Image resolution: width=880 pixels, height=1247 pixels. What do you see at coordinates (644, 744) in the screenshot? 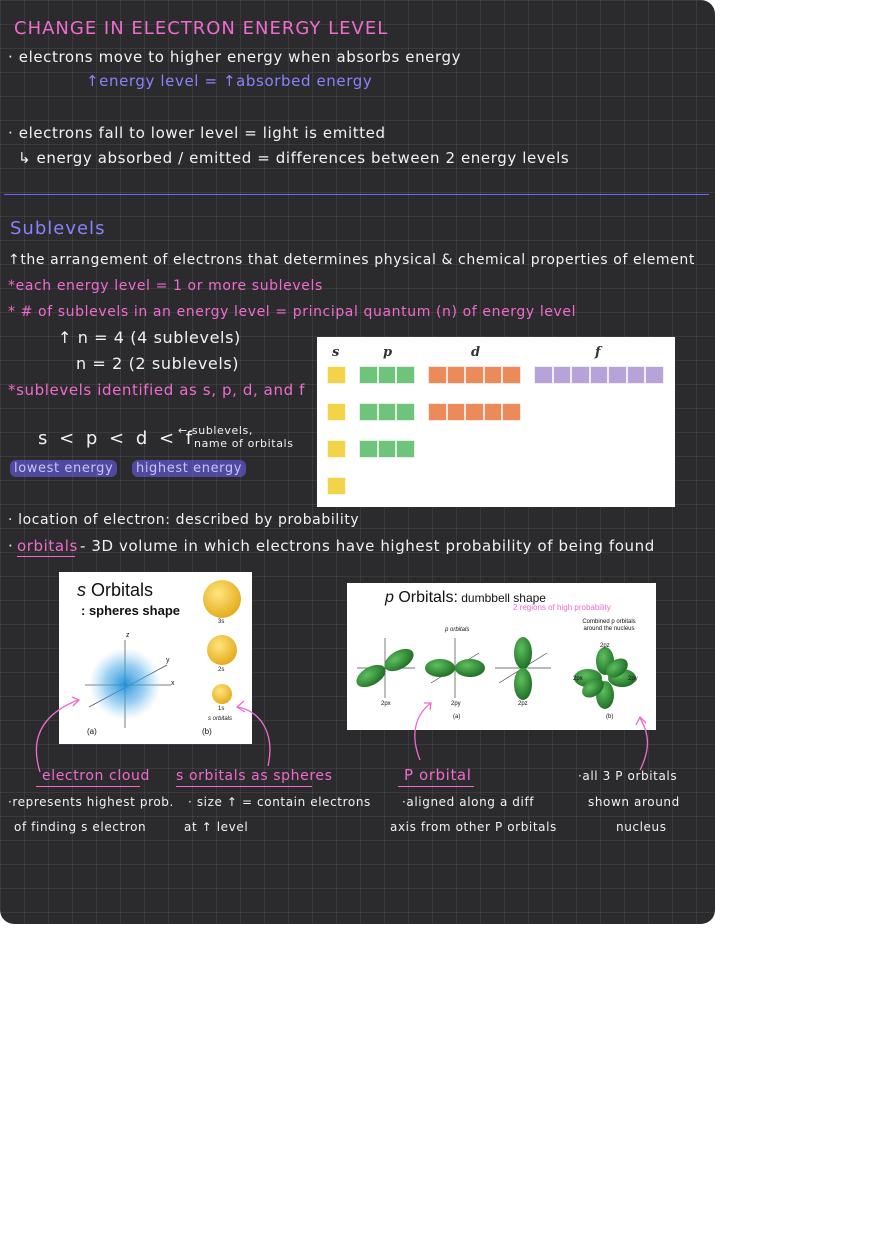
I see `arrow-all3` at bounding box center [644, 744].